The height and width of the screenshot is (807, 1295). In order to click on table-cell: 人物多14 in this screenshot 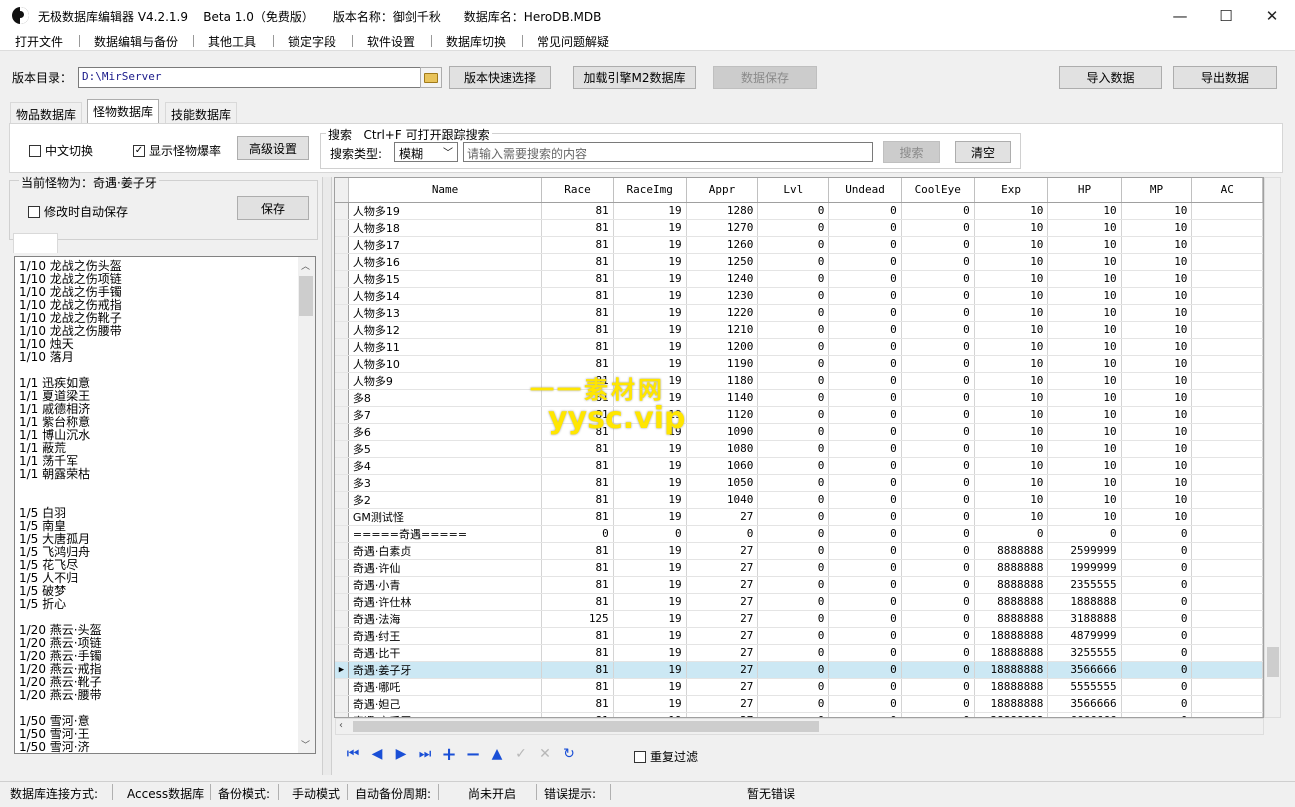, I will do `click(445, 296)`.